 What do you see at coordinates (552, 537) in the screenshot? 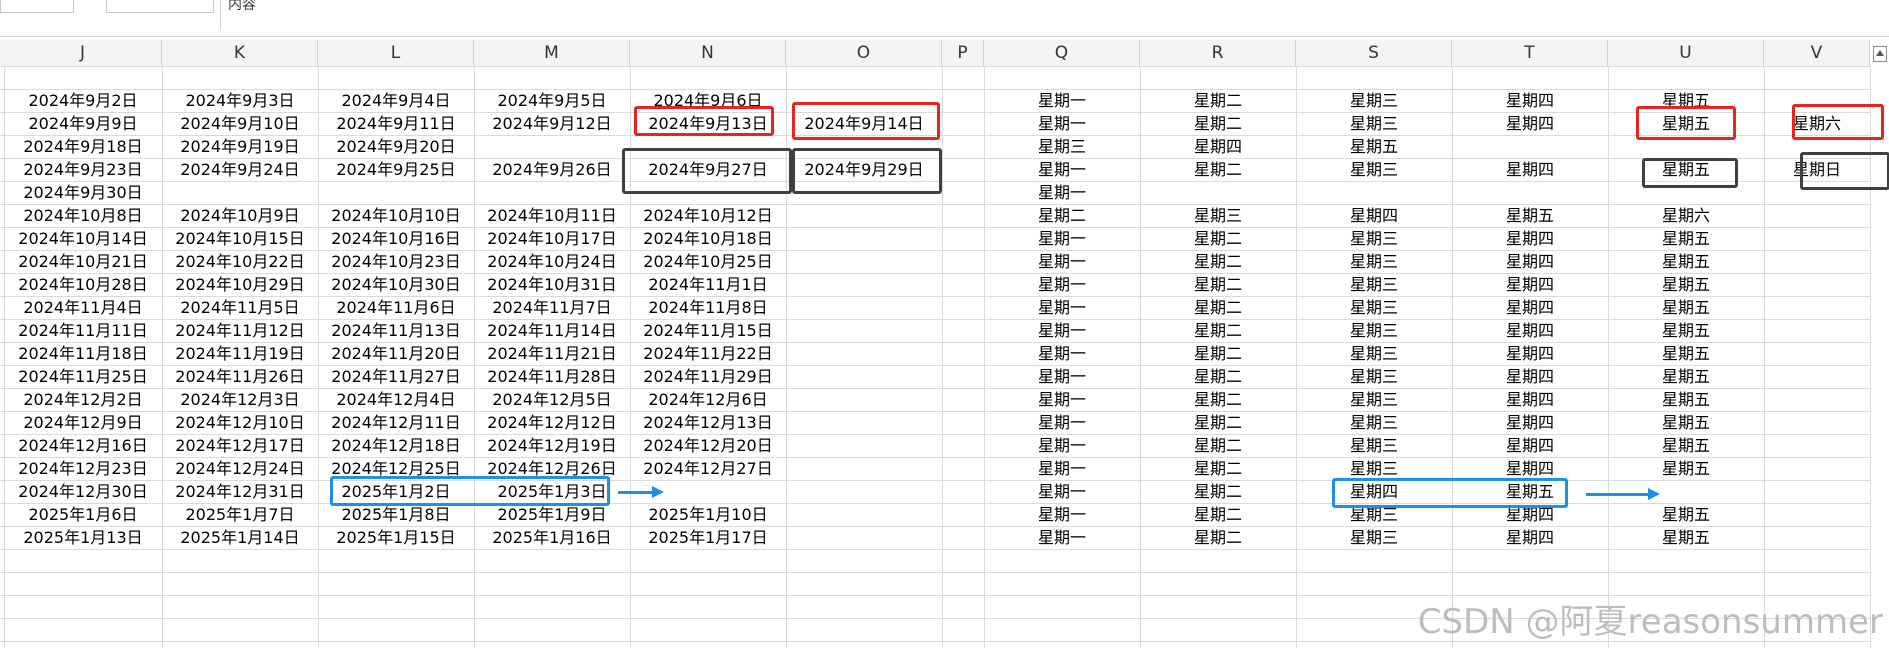
I see `cell-m-20: 2025年1月16日` at bounding box center [552, 537].